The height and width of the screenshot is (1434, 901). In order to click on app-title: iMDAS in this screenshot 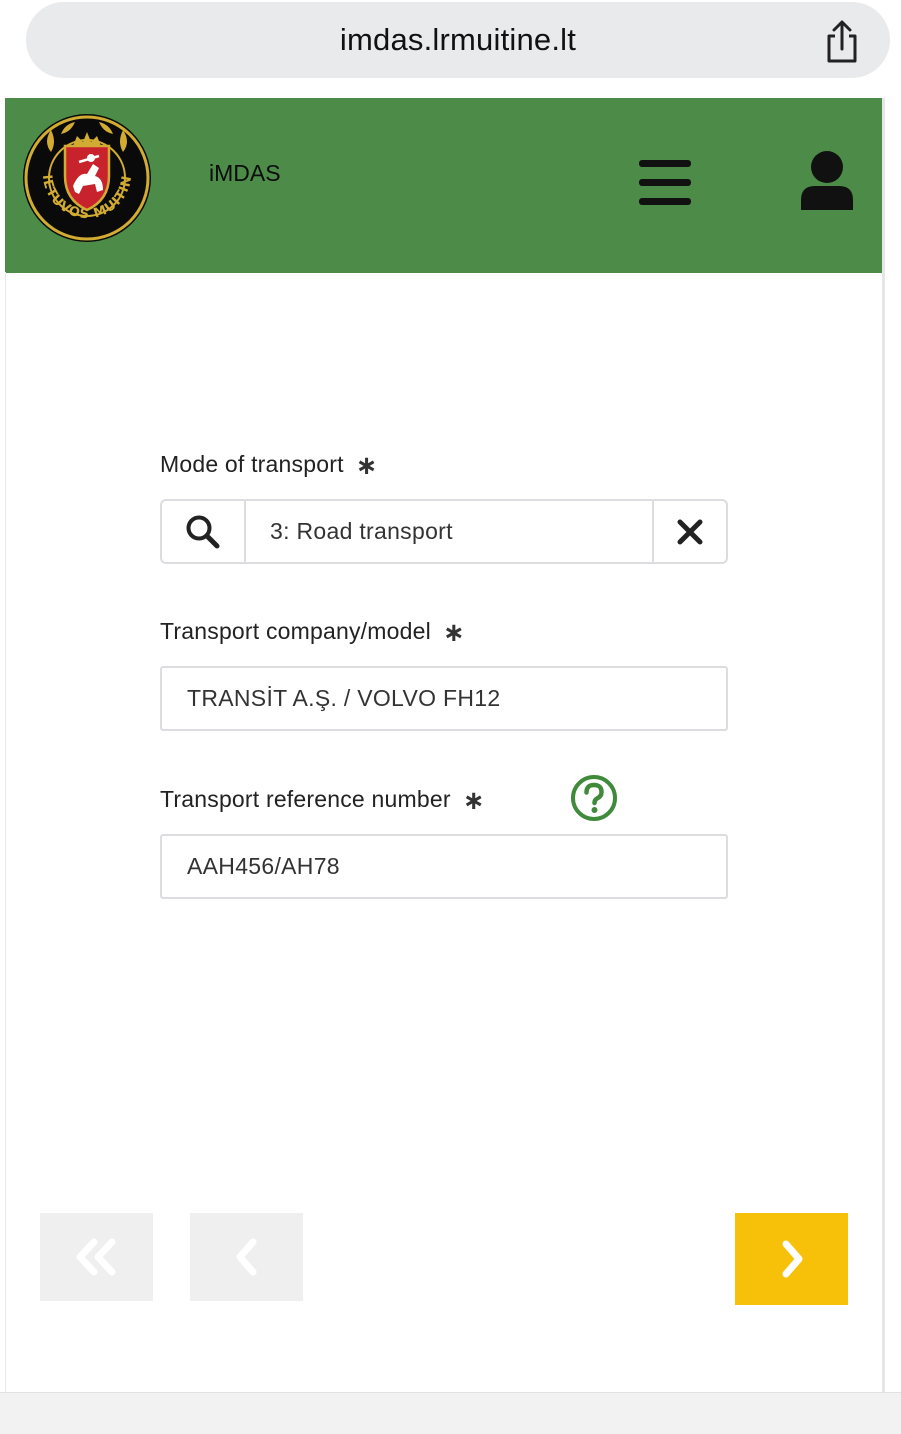, I will do `click(245, 173)`.